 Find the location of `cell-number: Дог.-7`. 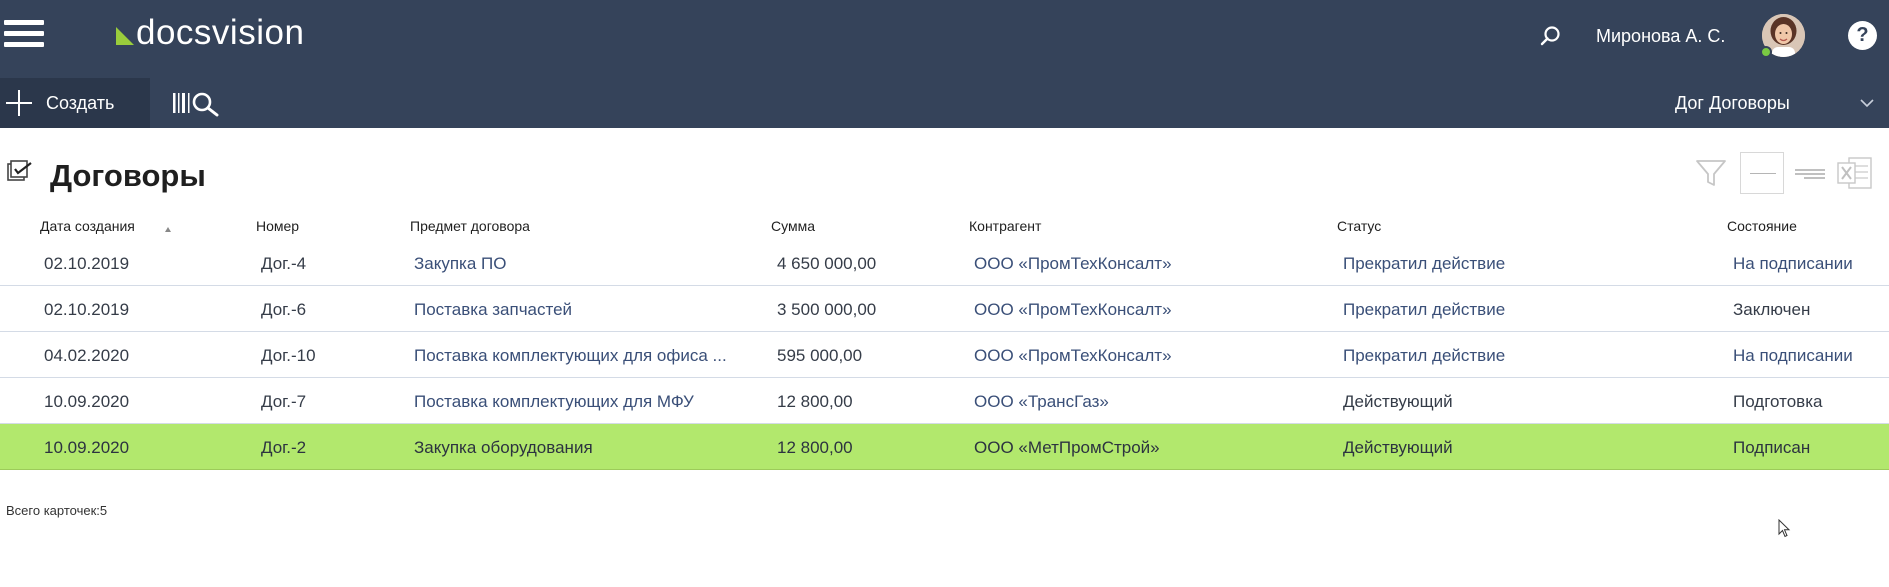

cell-number: Дог.-7 is located at coordinates (284, 401).